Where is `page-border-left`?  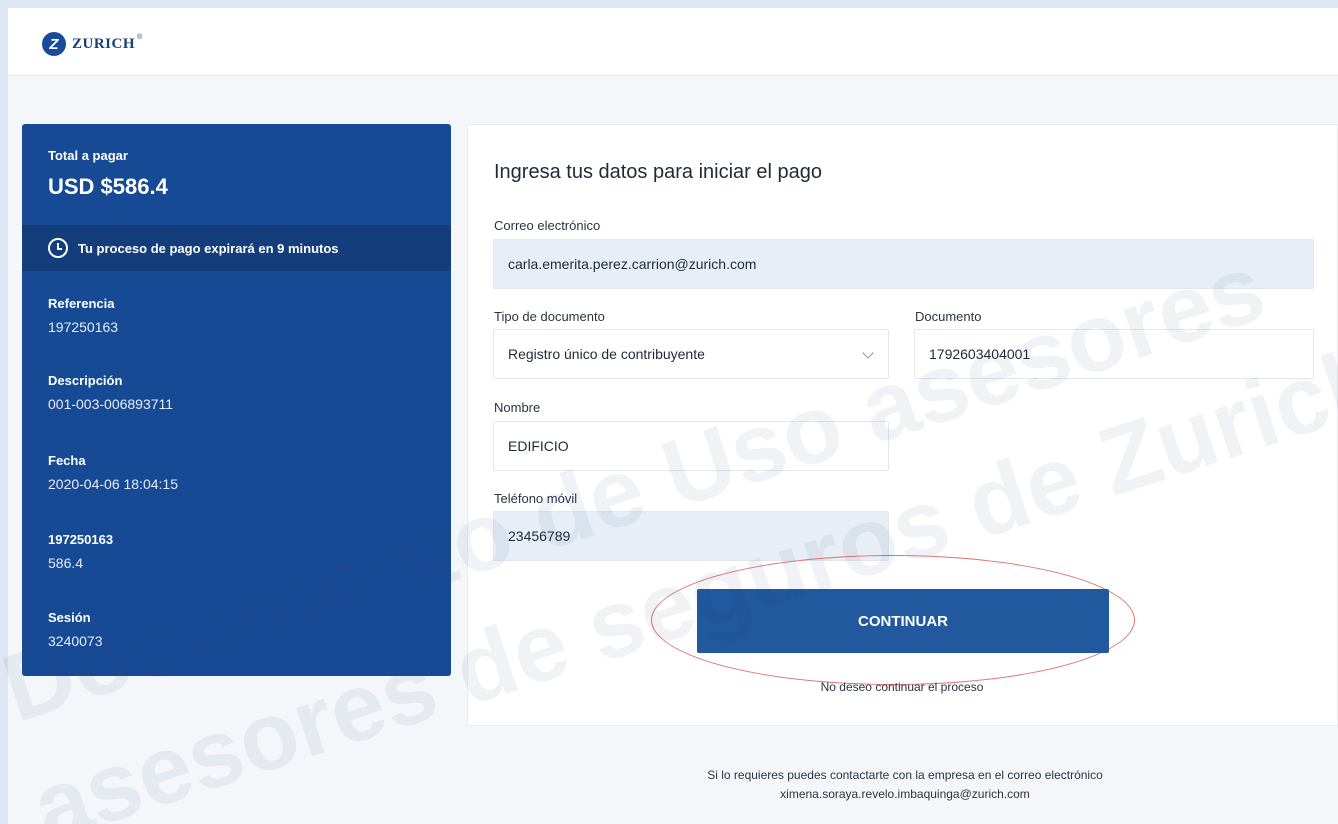 page-border-left is located at coordinates (4, 412).